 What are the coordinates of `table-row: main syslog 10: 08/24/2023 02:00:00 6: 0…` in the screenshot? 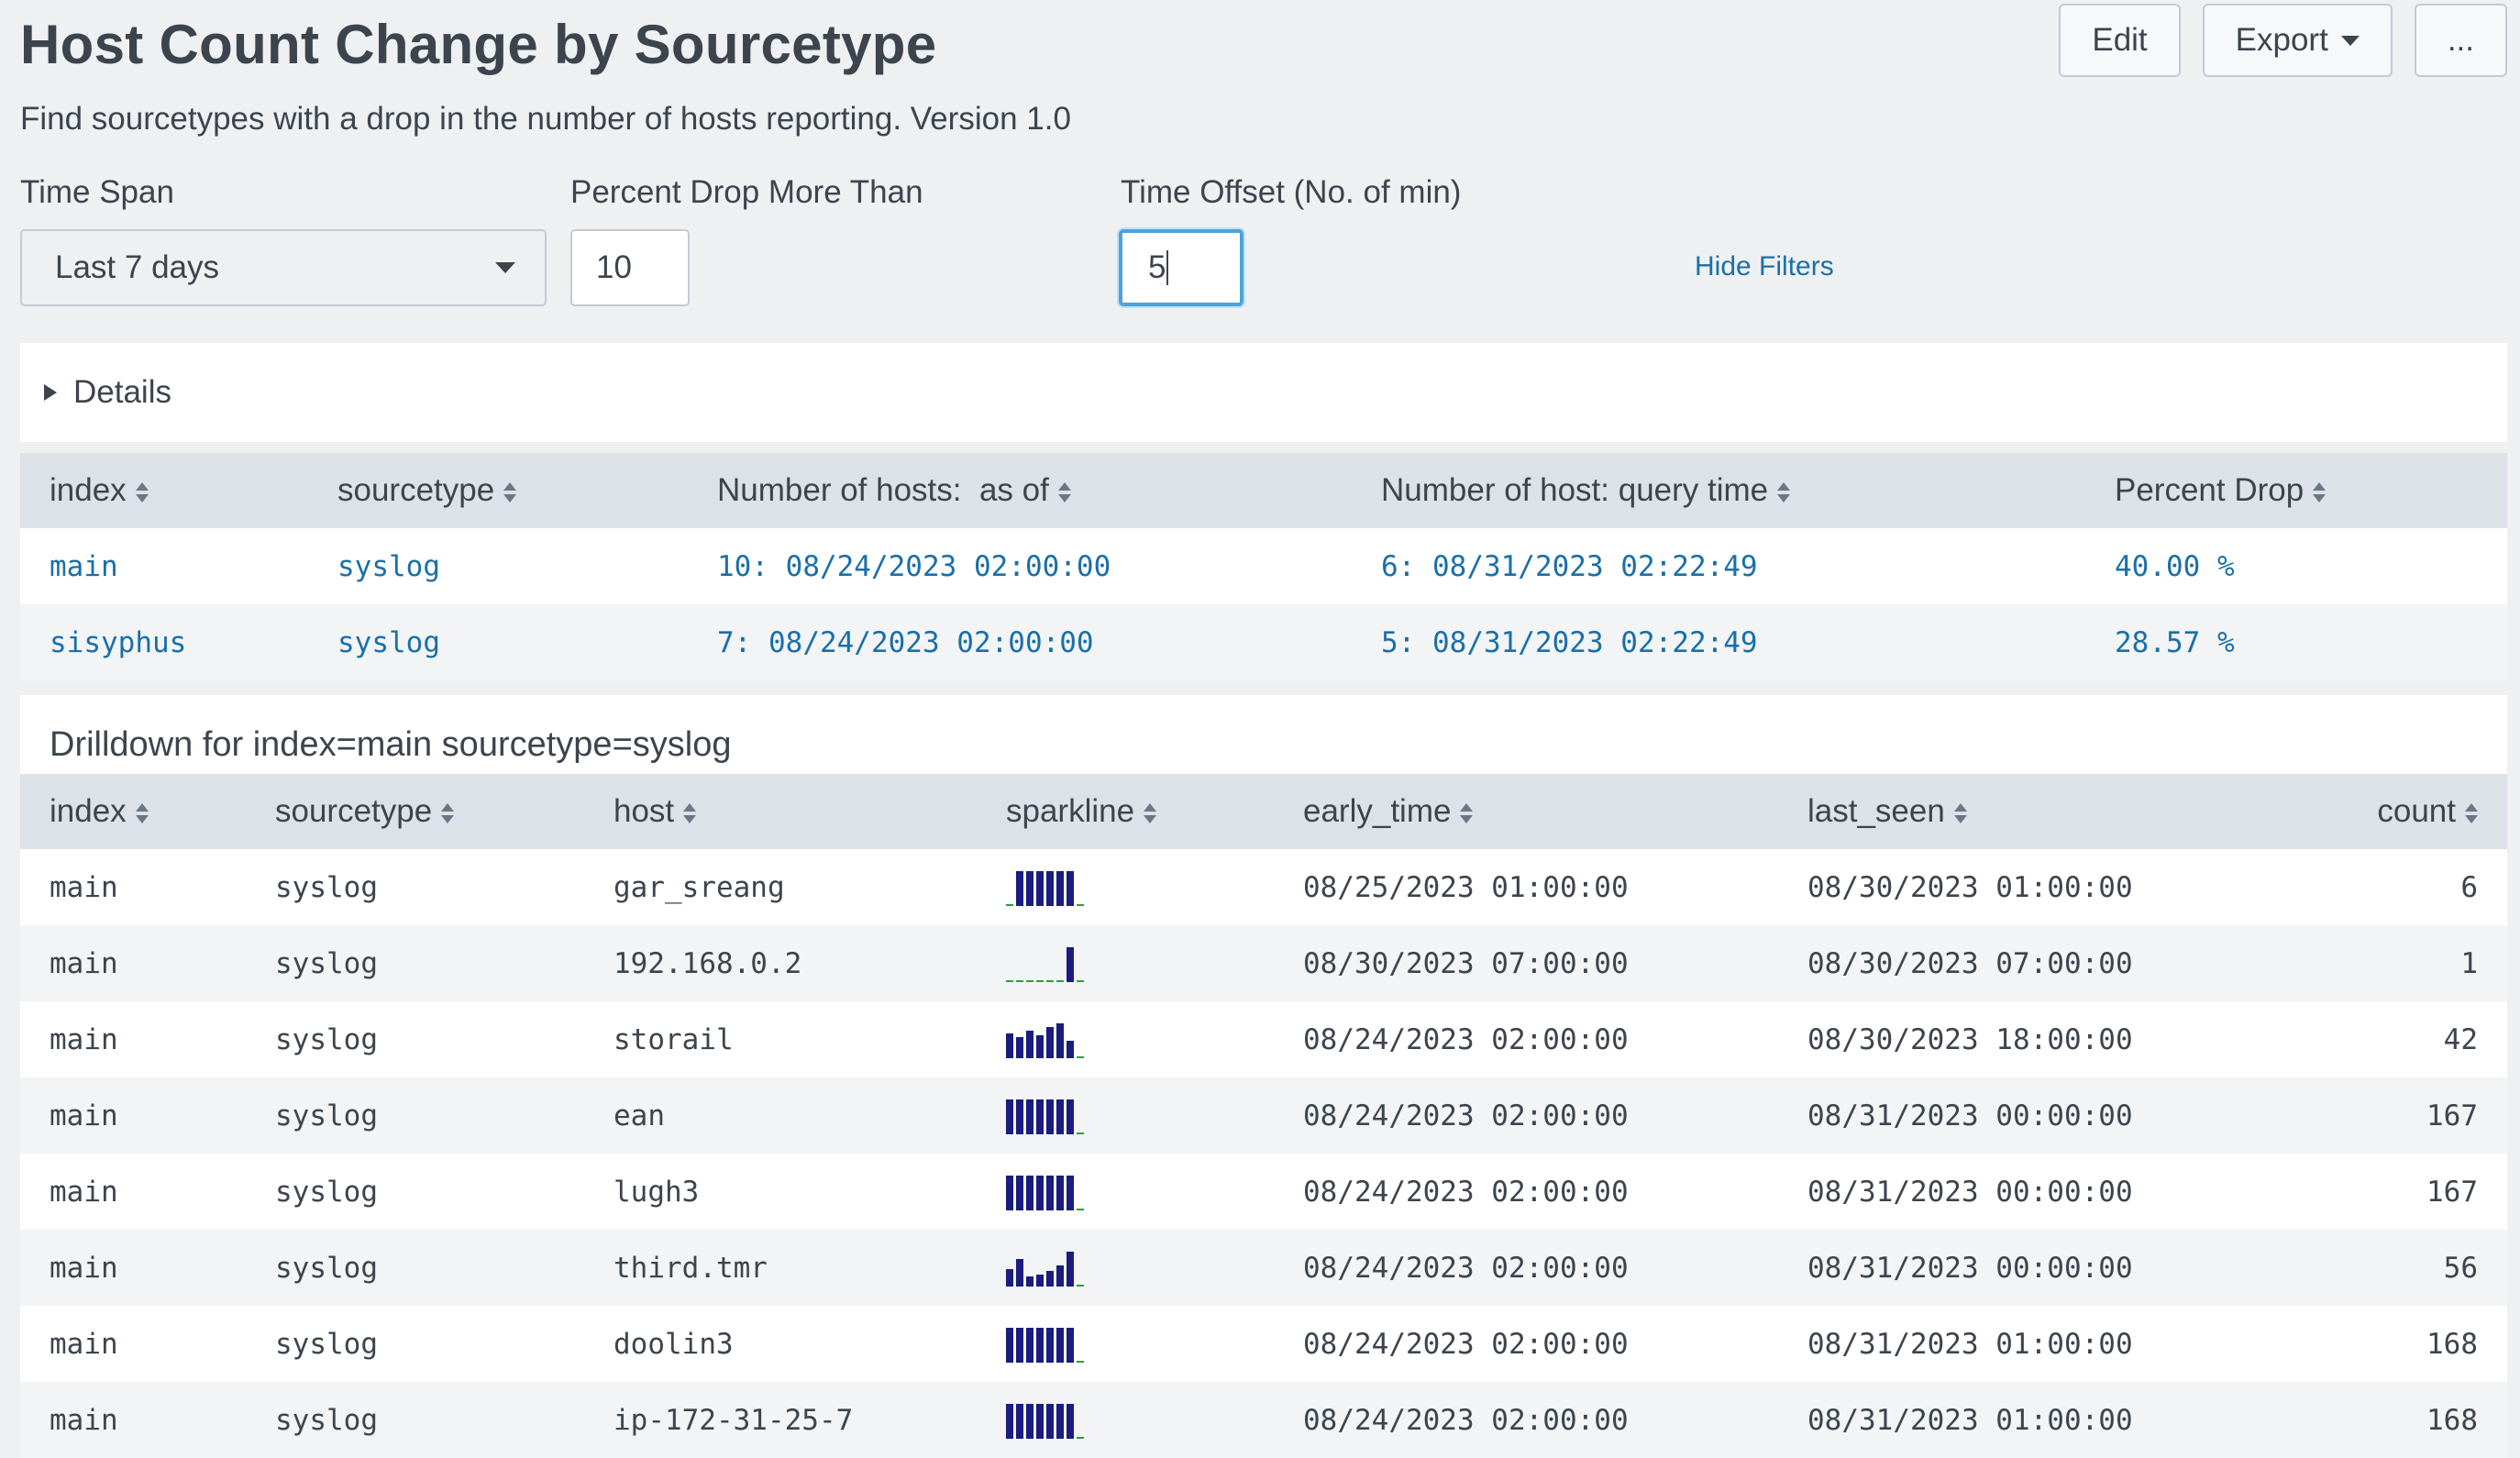 It's located at (1263, 566).